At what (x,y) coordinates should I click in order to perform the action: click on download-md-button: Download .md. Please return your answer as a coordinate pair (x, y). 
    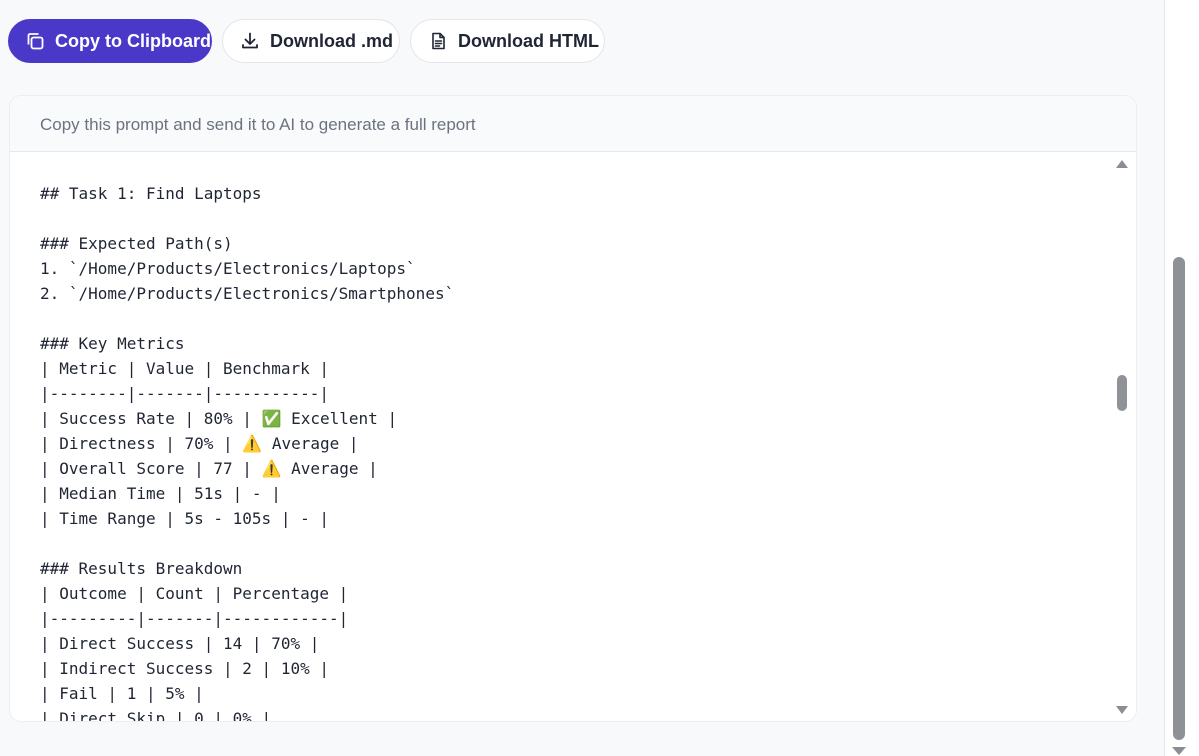
    Looking at the image, I should click on (311, 41).